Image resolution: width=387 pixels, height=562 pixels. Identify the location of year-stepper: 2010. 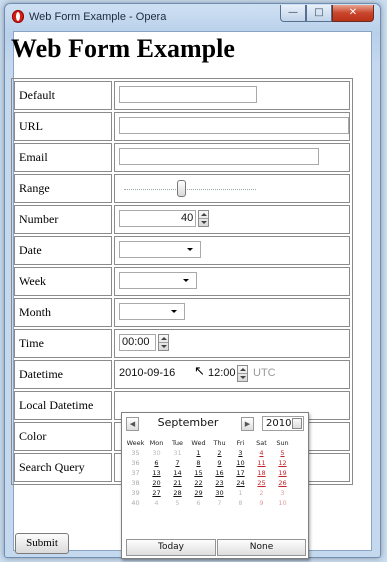
(283, 423).